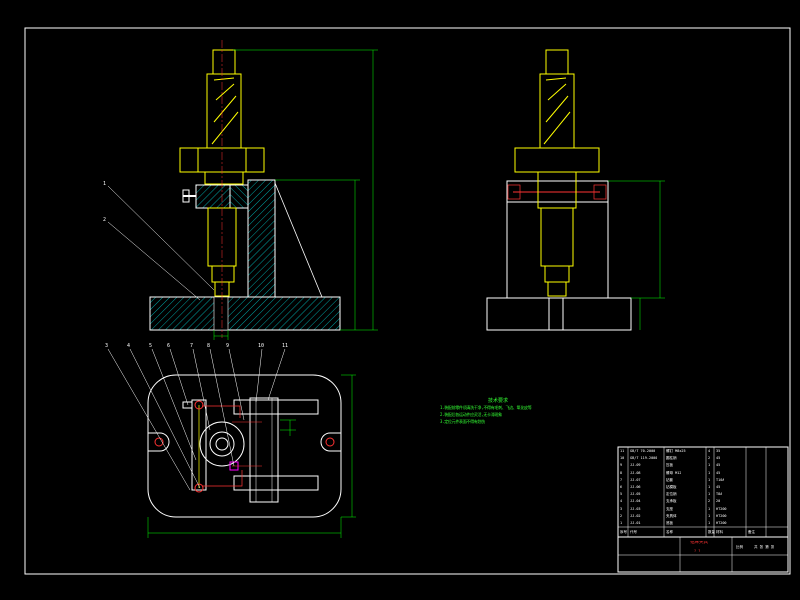 The height and width of the screenshot is (600, 800). Describe the element at coordinates (471, 414) in the screenshot. I see `tech-requirement-line: 2.装配后各运动件应灵活,无卡滞现象` at that location.